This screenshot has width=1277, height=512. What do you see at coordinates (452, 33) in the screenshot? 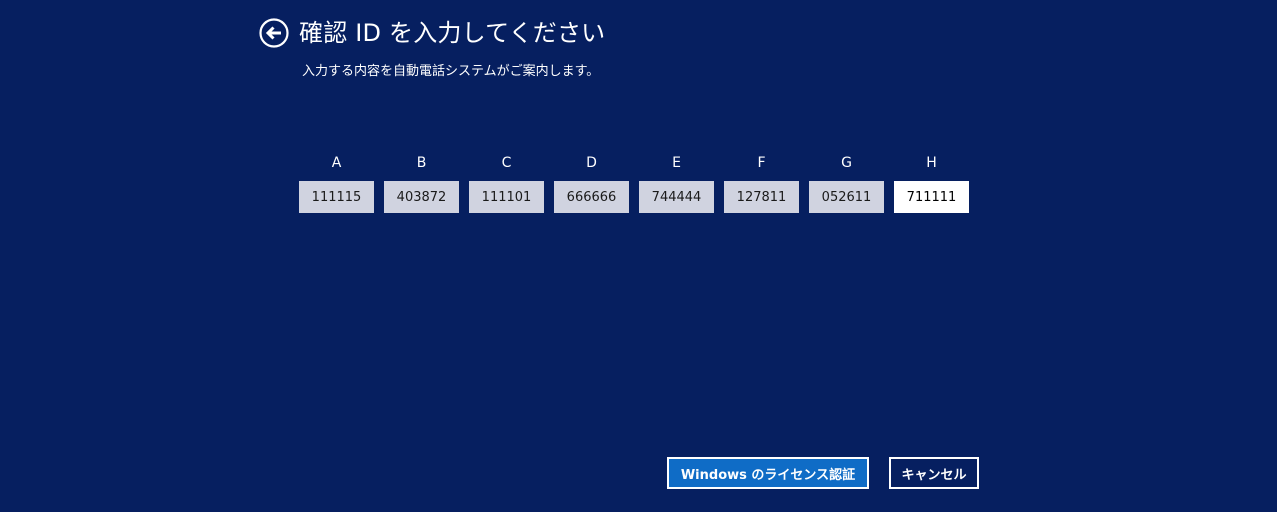
I see `page-title: 確認 ID を入力してください` at bounding box center [452, 33].